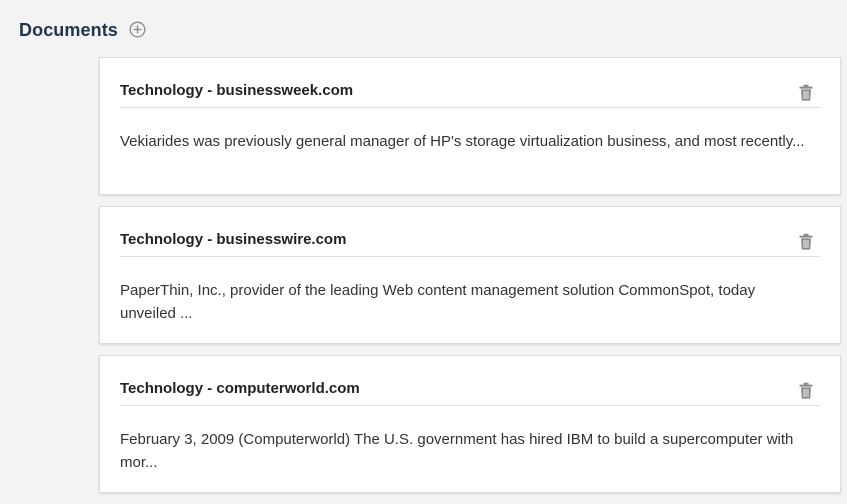  I want to click on document-title: Technology - businesswire.com, so click(233, 239).